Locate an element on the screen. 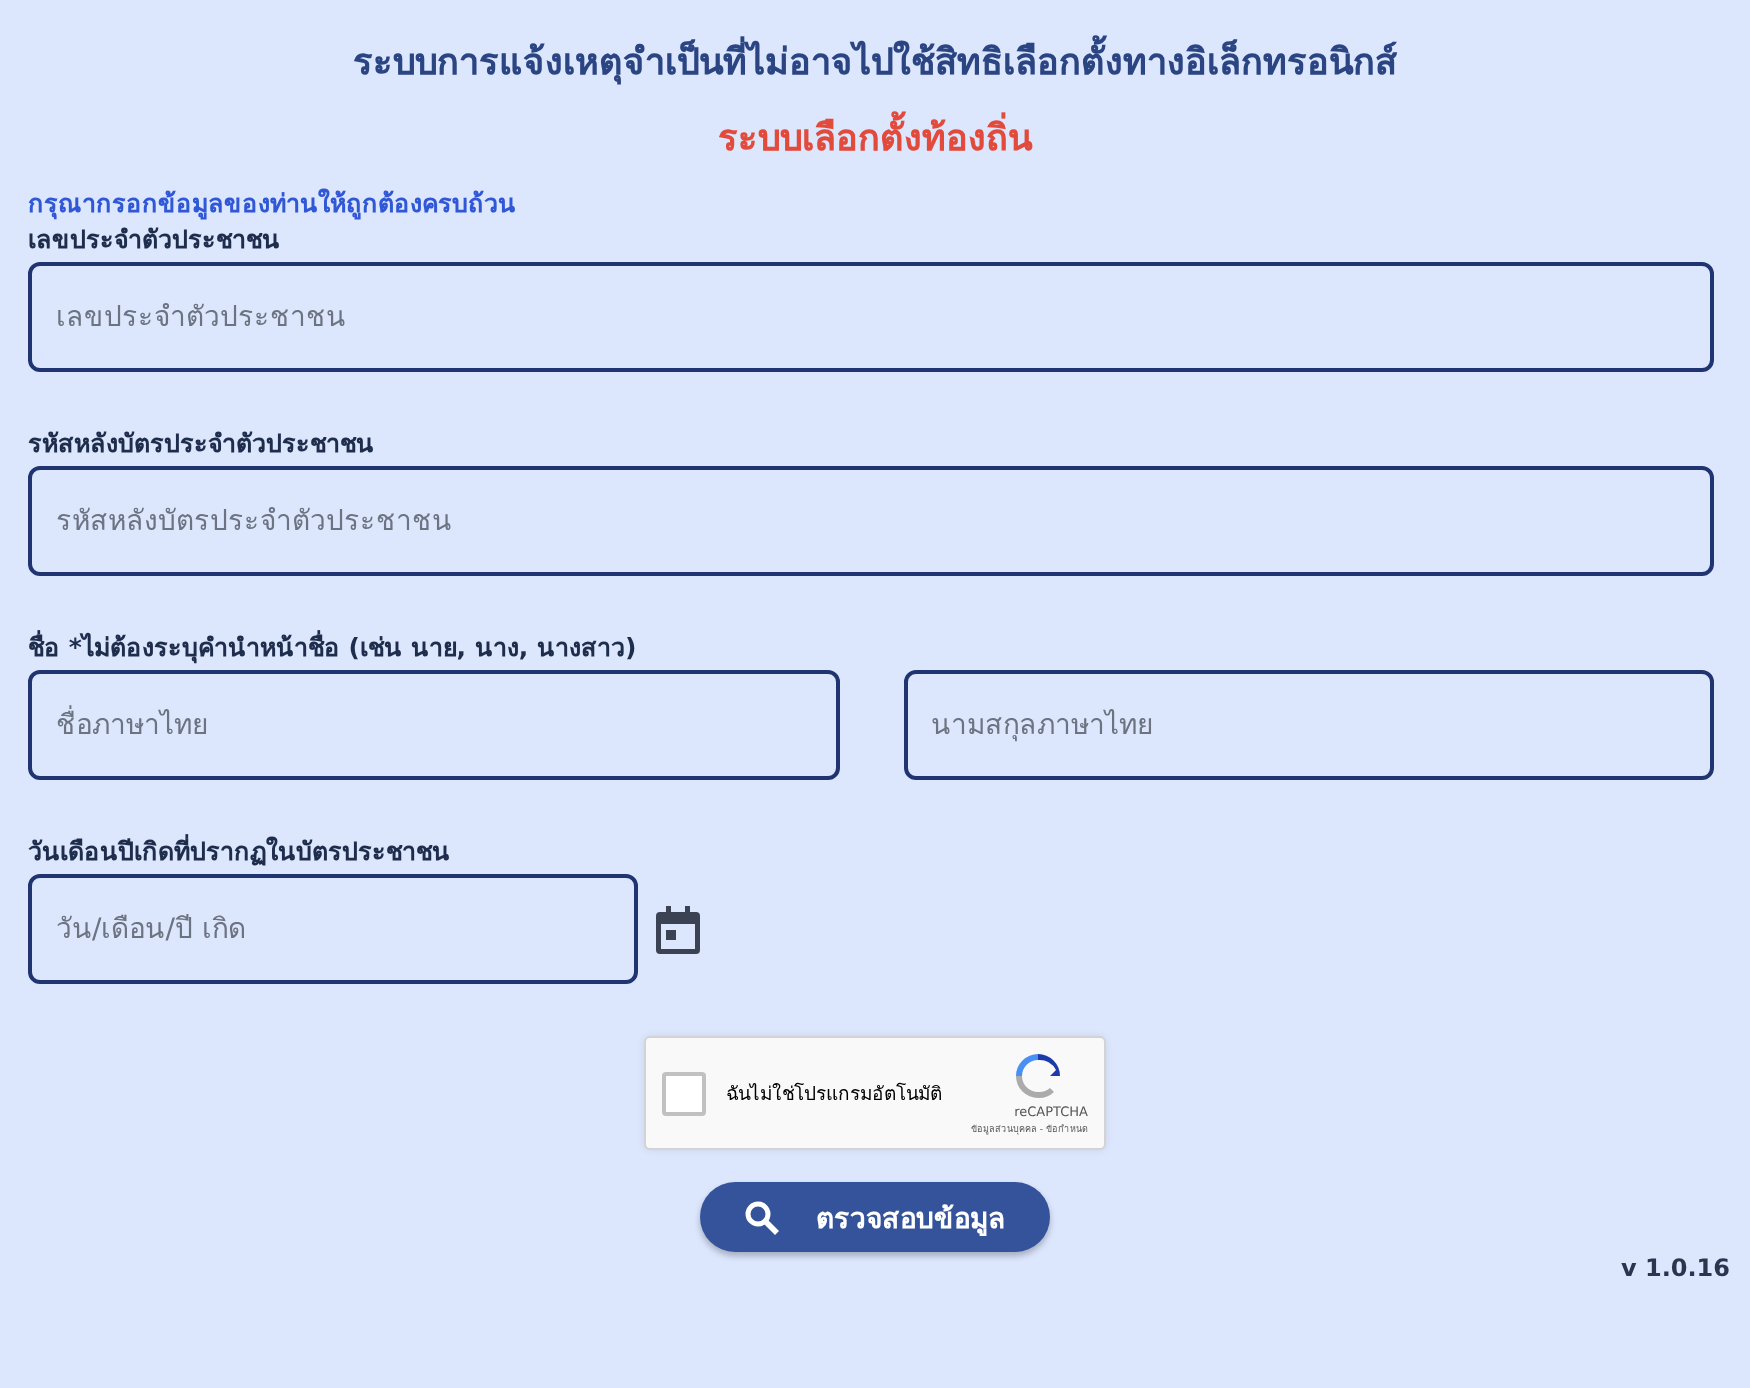 This screenshot has width=1750, height=1388. field-label: รหัสหลังบัตรประจำตัวประชาชน is located at coordinates (201, 443).